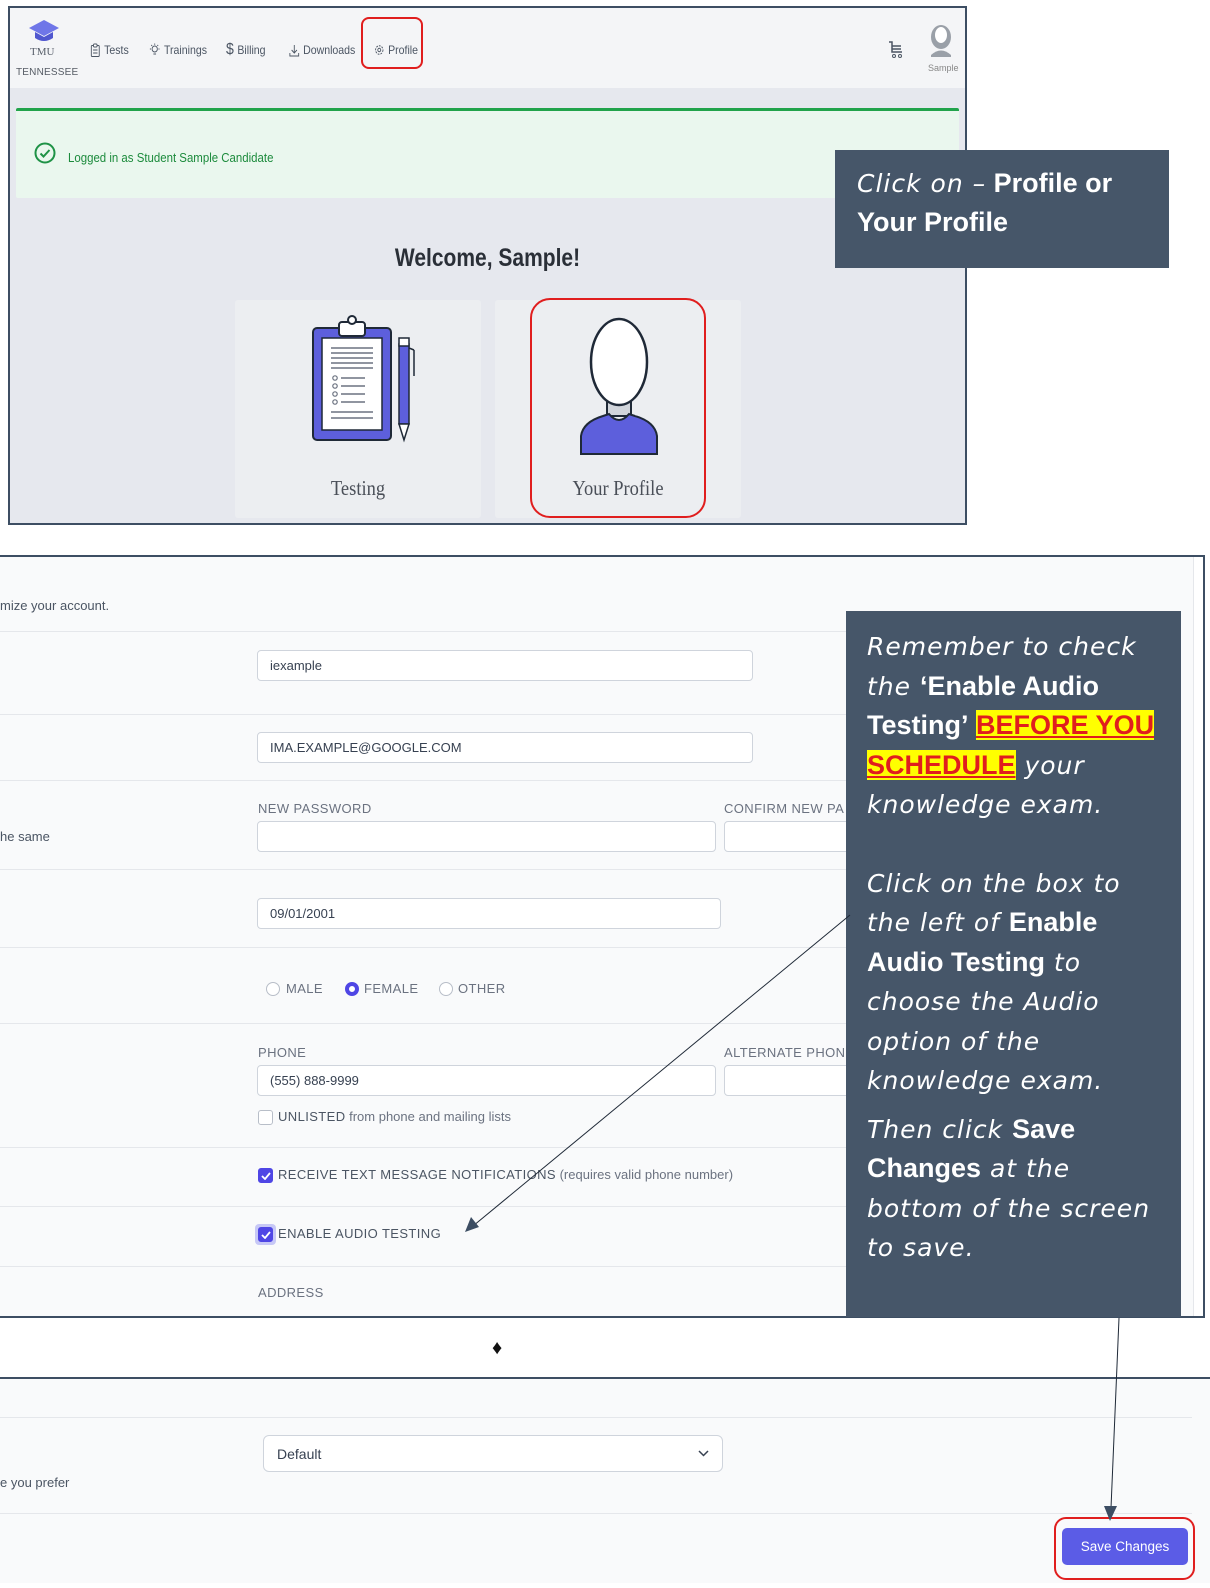  I want to click on password-help-fragment: he same, so click(25, 836).